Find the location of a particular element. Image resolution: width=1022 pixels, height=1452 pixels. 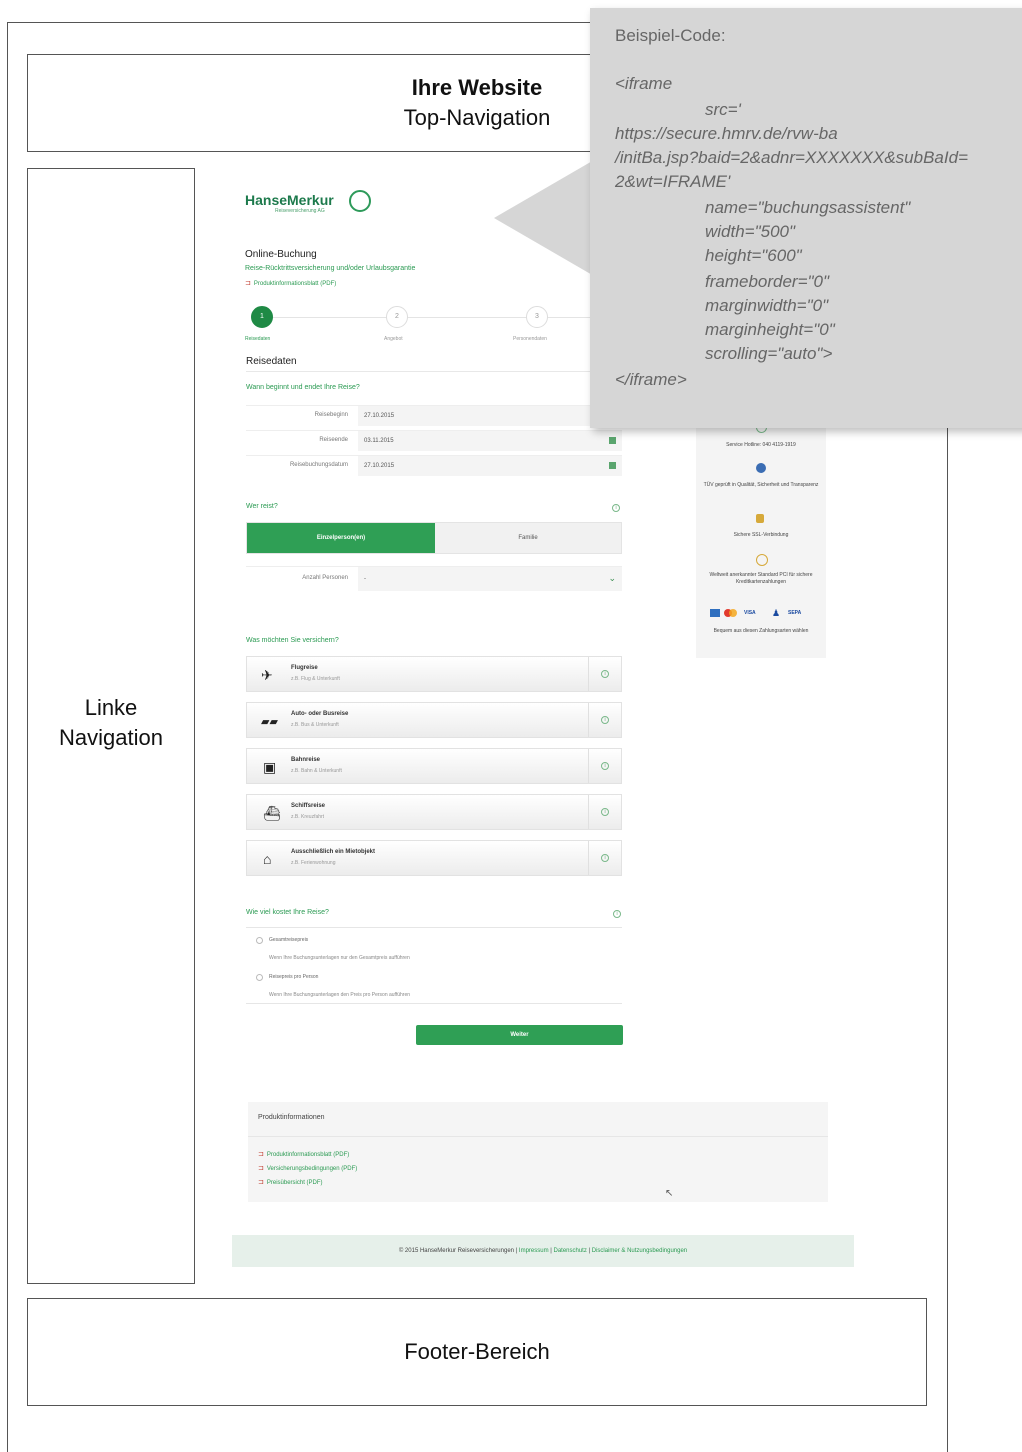

price-overview-link: ⊐ Preisübersicht (PDF) is located at coordinates (290, 1182).